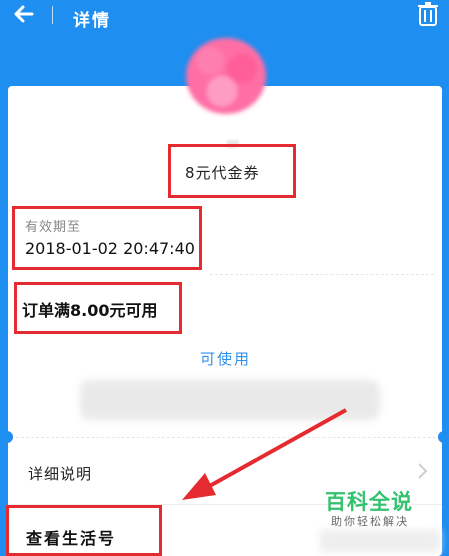 The image size is (449, 556). What do you see at coordinates (226, 437) in the screenshot?
I see `dashed-divider-lower` at bounding box center [226, 437].